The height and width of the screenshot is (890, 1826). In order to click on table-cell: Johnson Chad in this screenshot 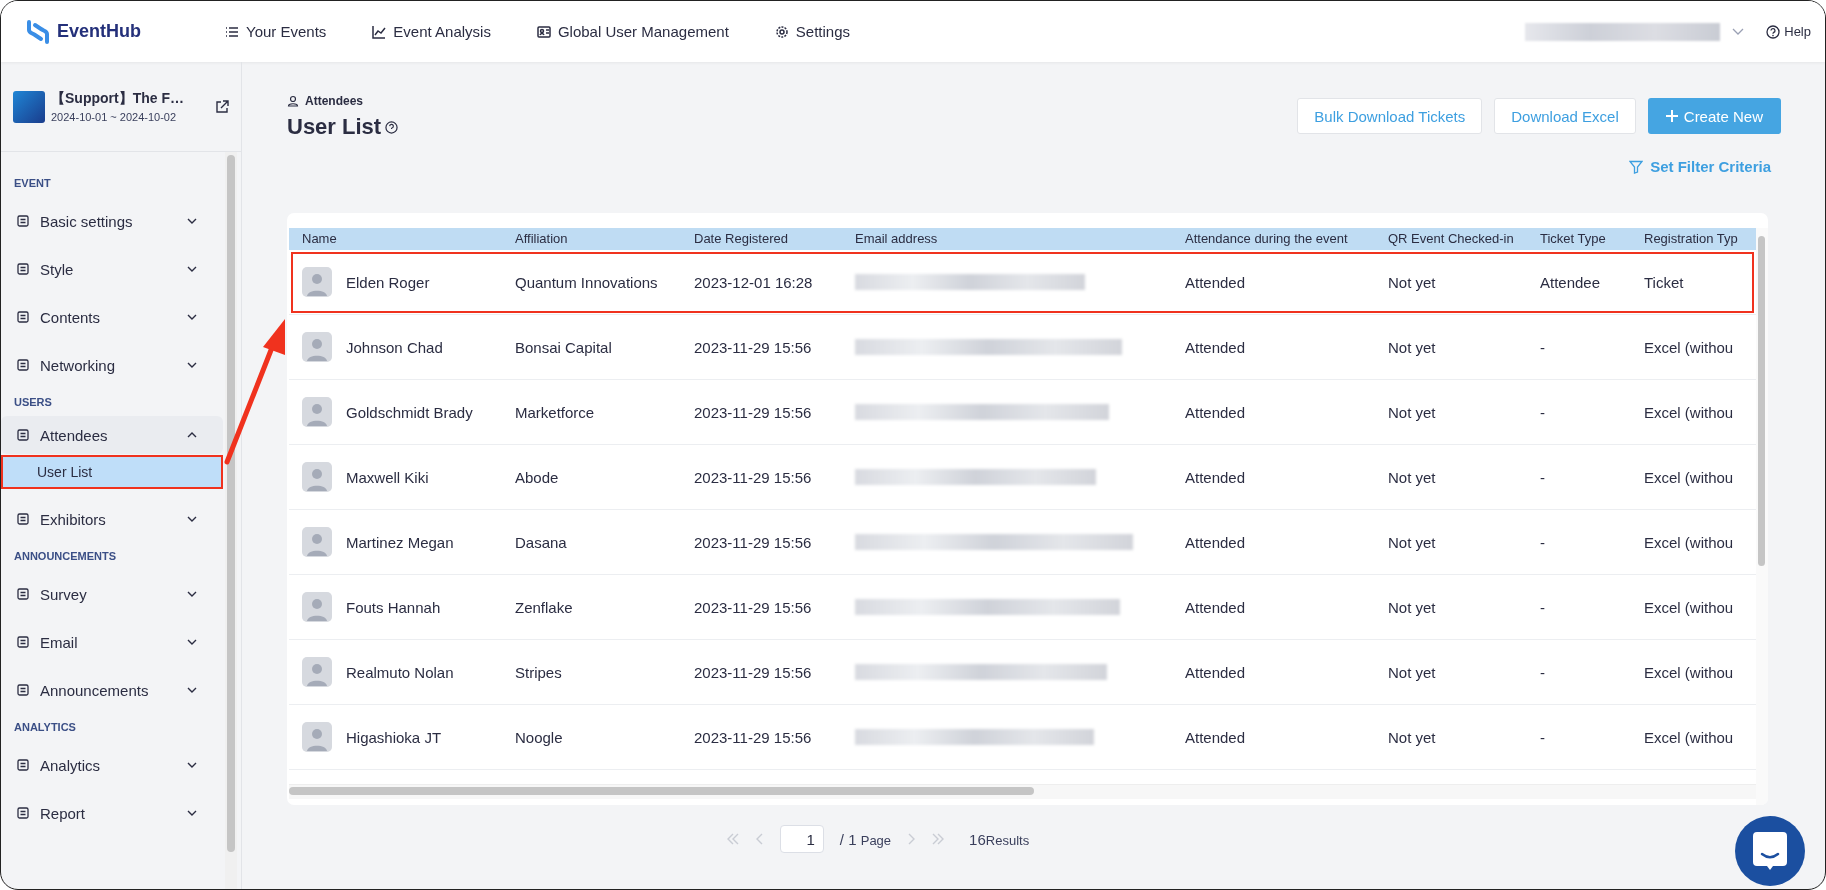, I will do `click(394, 347)`.